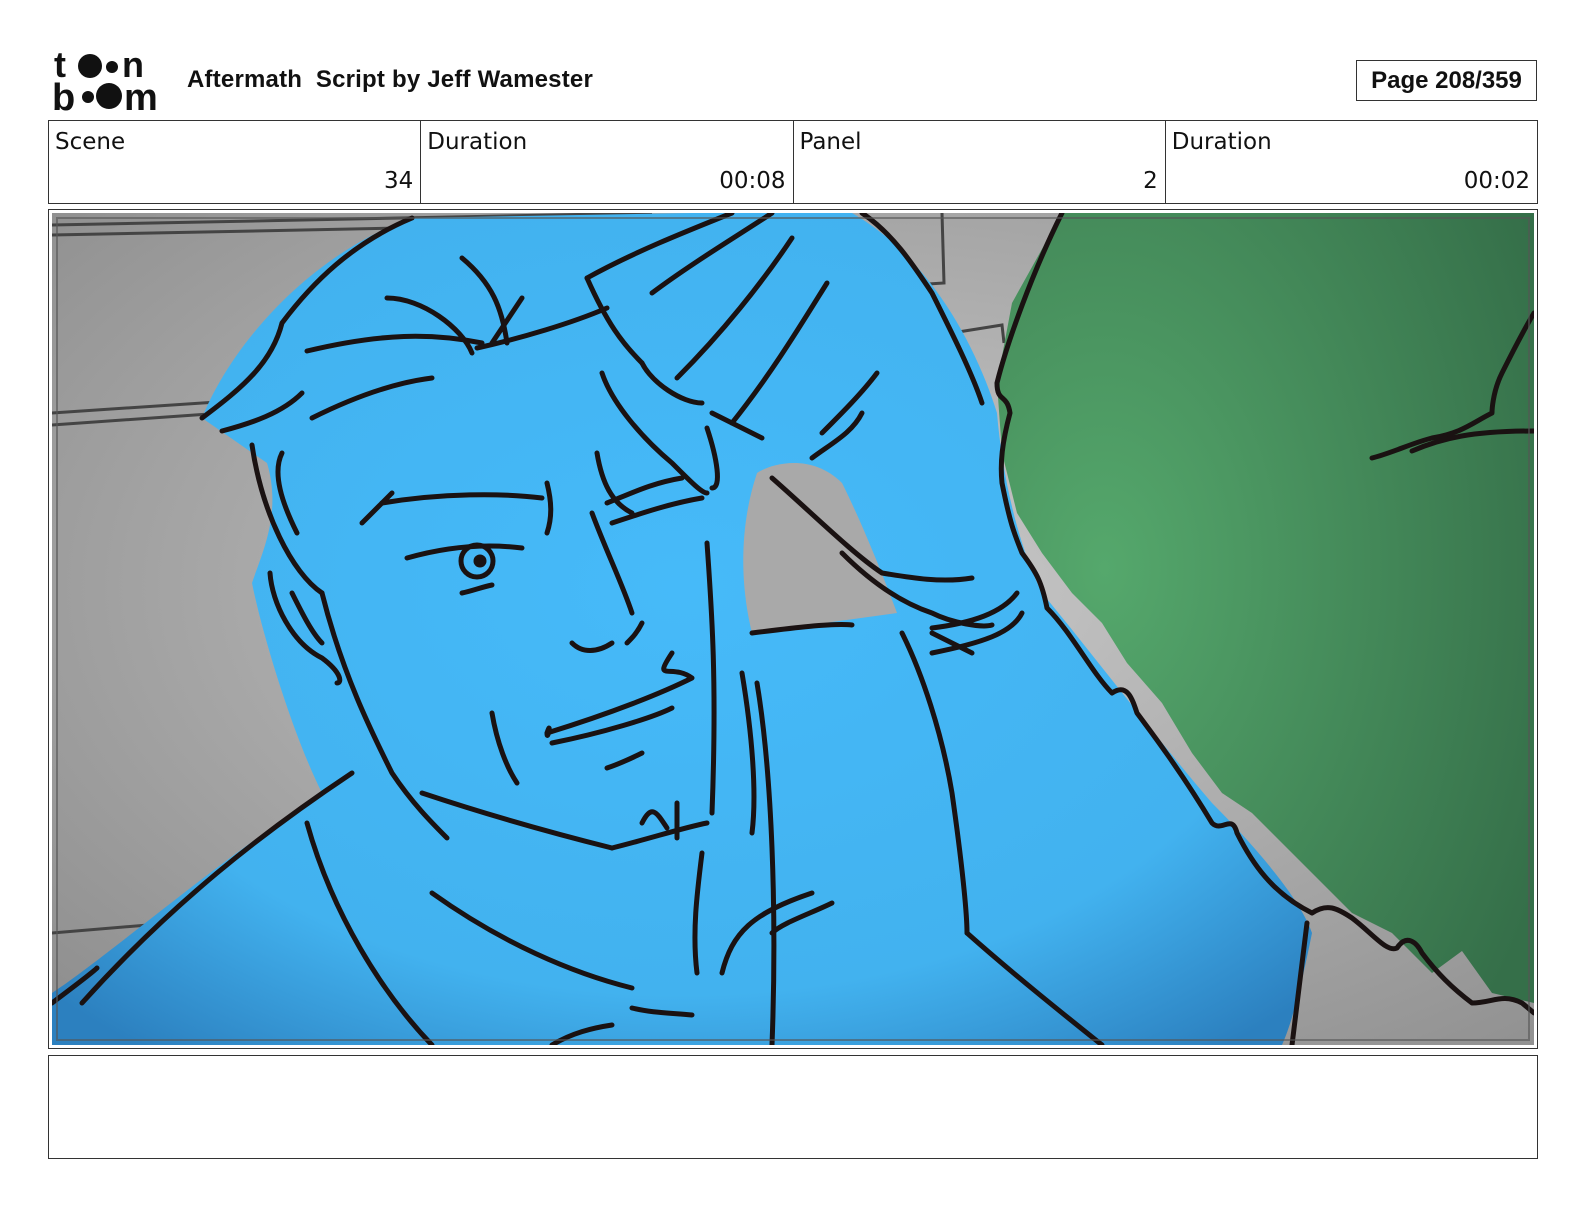 This screenshot has height=1224, width=1584. I want to click on svg-text: b, so click(63, 95).